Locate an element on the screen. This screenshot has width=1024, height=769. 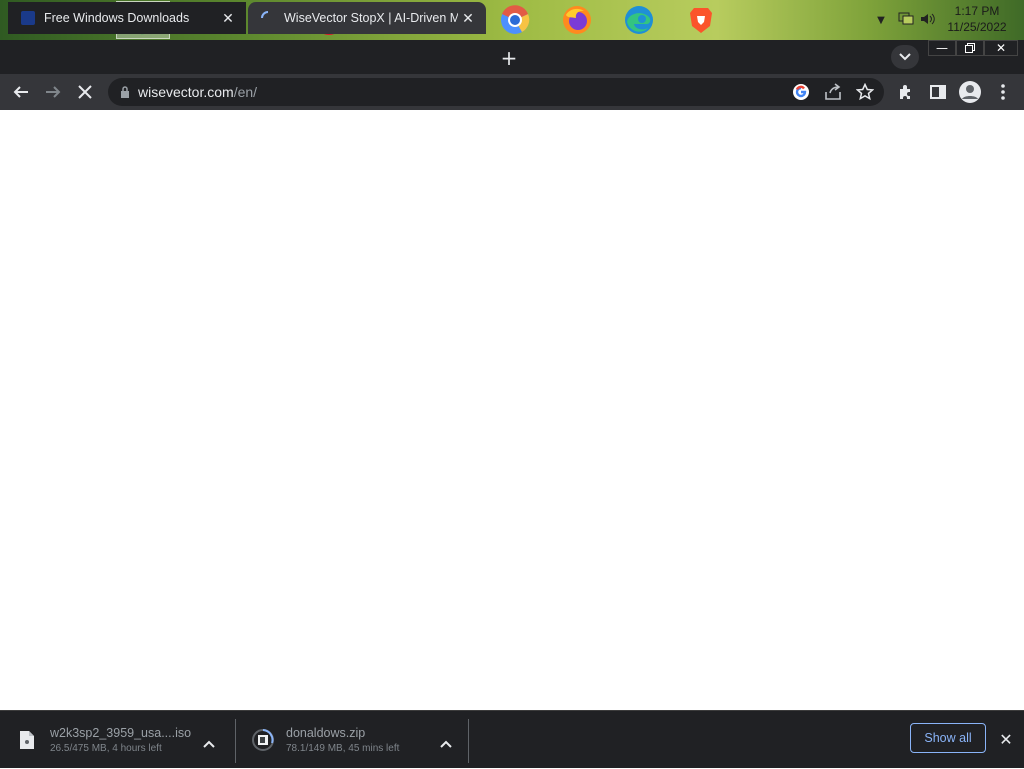
disc-image-file-icon is located at coordinates (27, 740).